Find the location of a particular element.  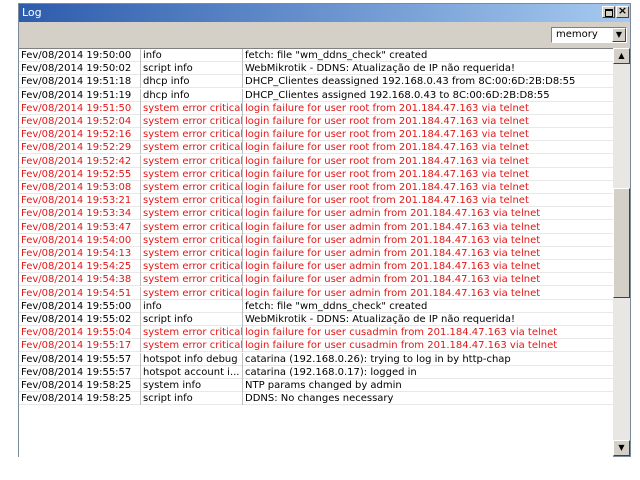

log-message: catarina (192.168.0.17): logged in is located at coordinates (331, 372).